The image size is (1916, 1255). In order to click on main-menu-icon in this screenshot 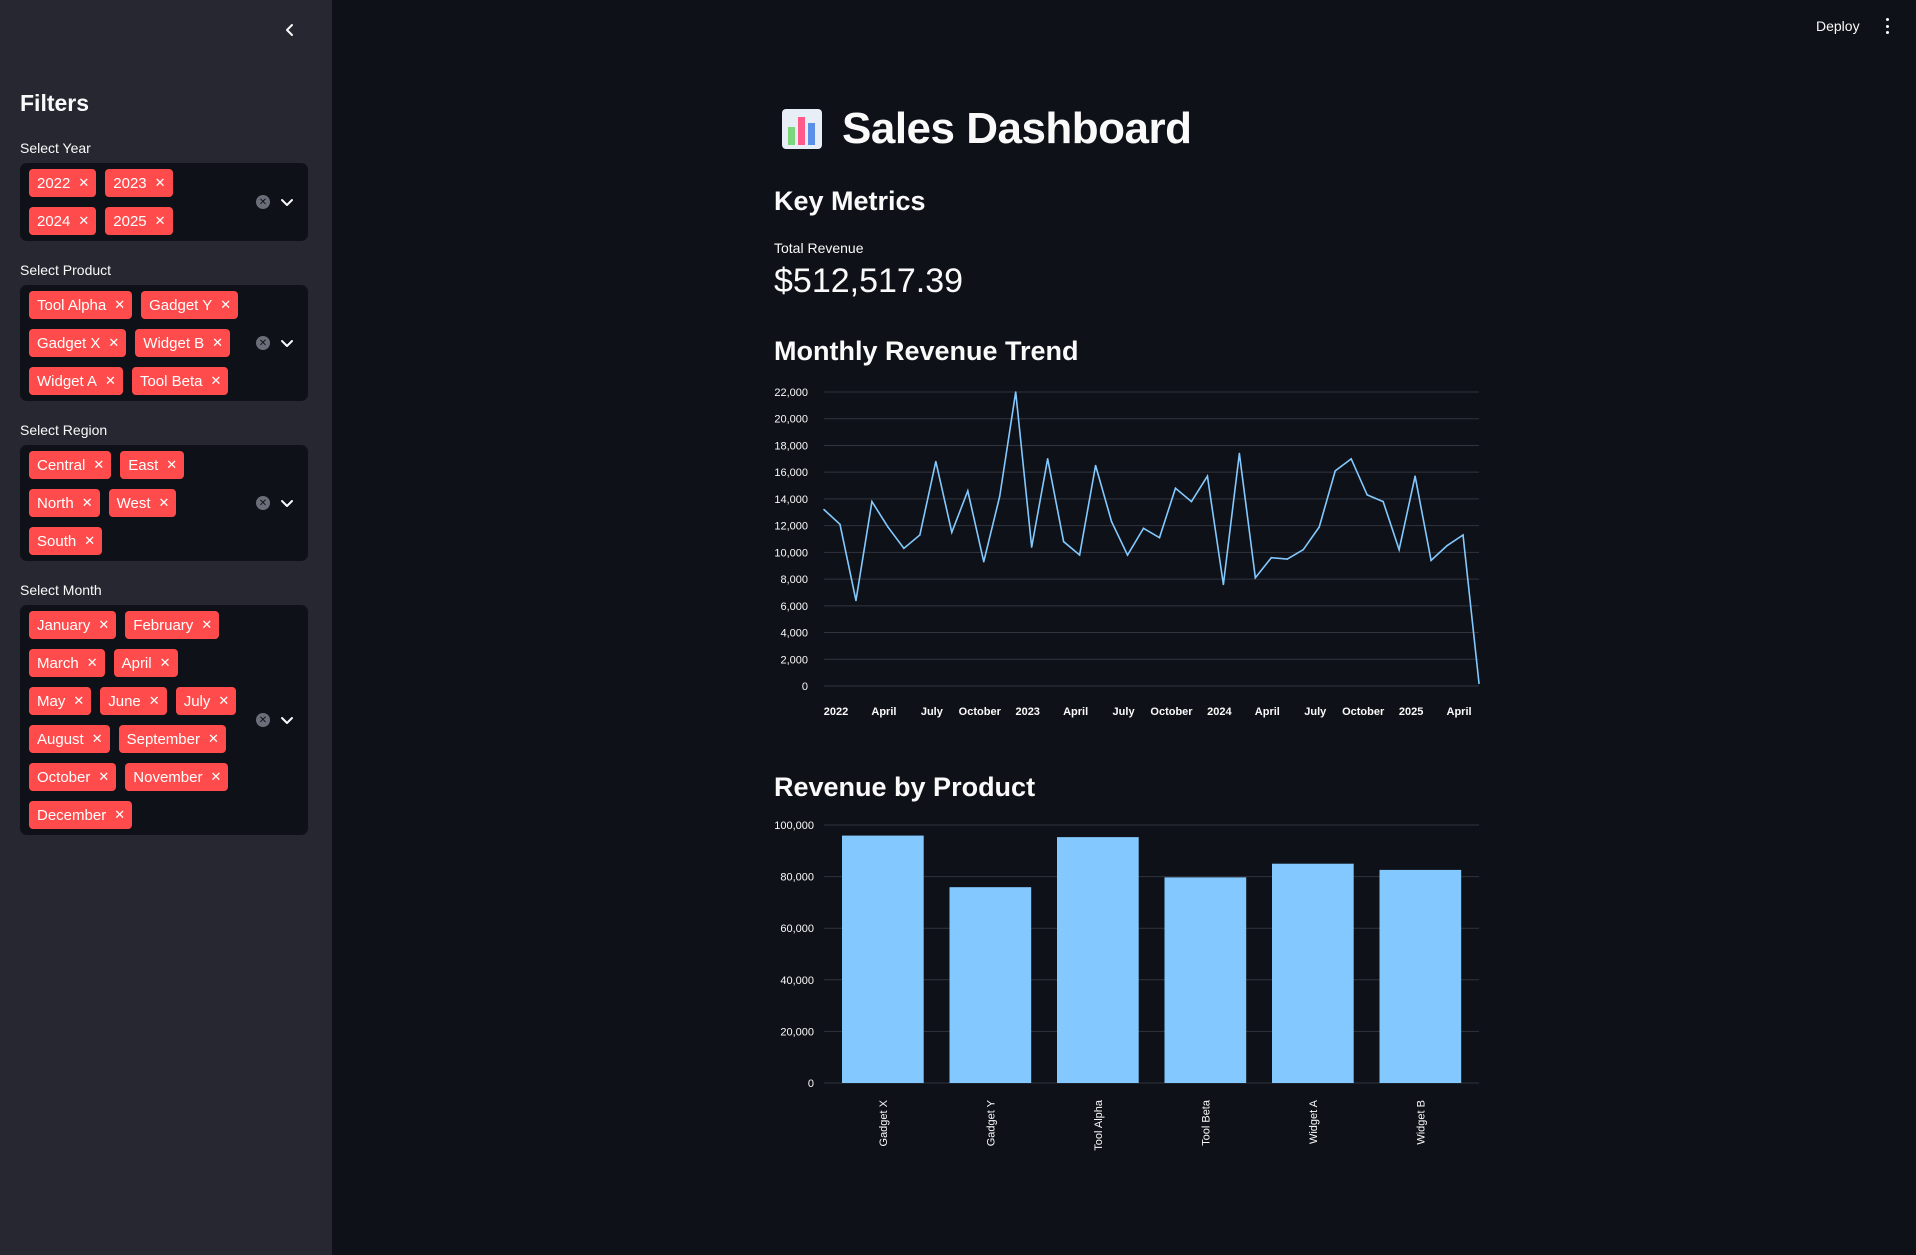, I will do `click(1887, 26)`.